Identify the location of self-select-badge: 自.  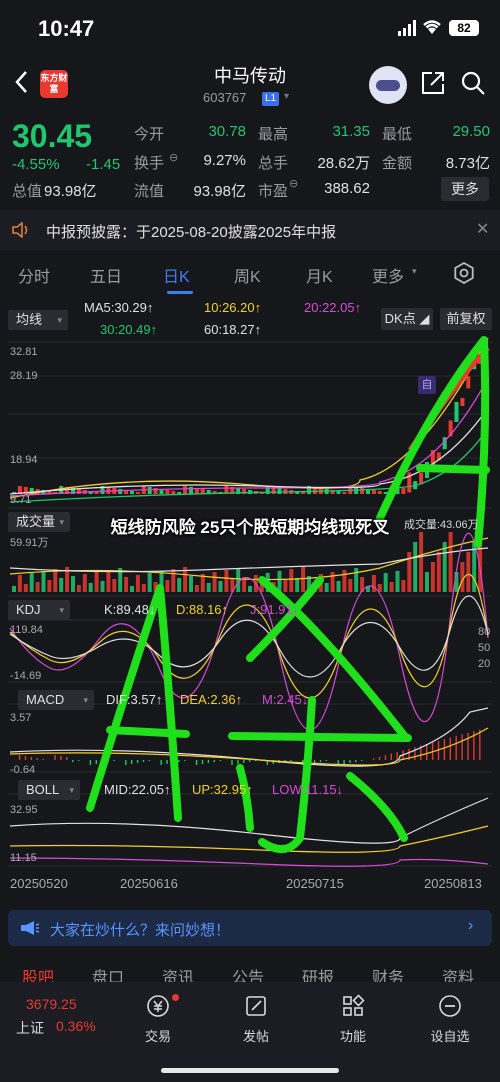
(427, 385).